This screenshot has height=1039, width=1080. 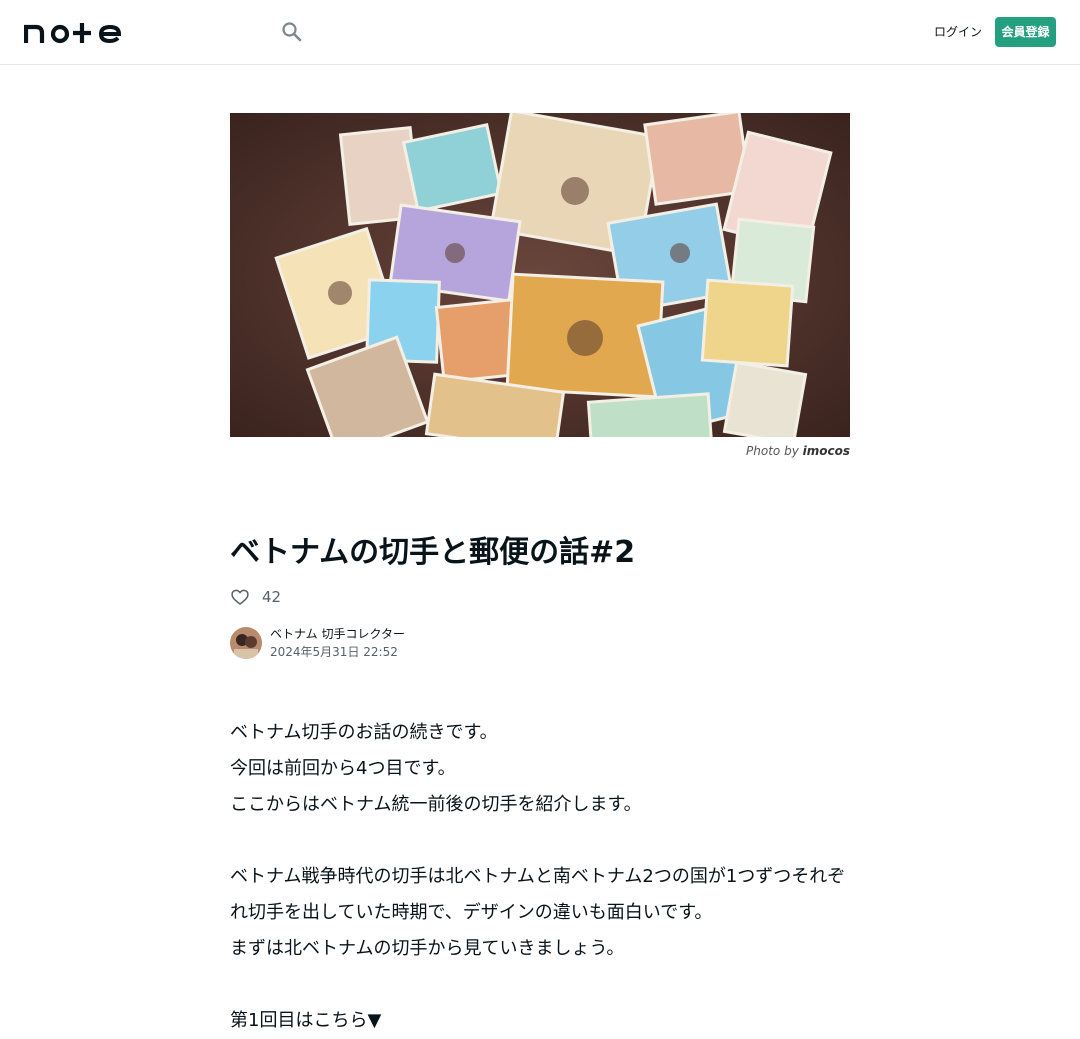 What do you see at coordinates (826, 451) in the screenshot?
I see `caption-author-link: imocos` at bounding box center [826, 451].